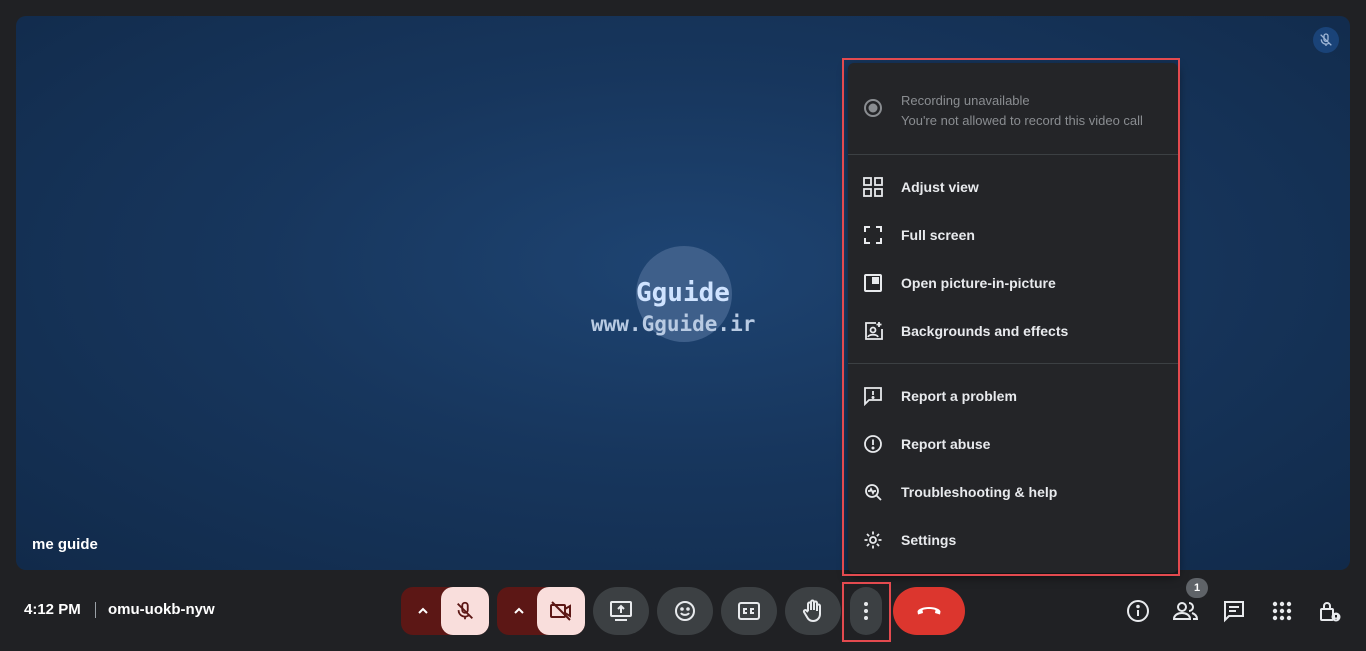  Describe the element at coordinates (465, 611) in the screenshot. I see `mic-toggle-button` at that location.